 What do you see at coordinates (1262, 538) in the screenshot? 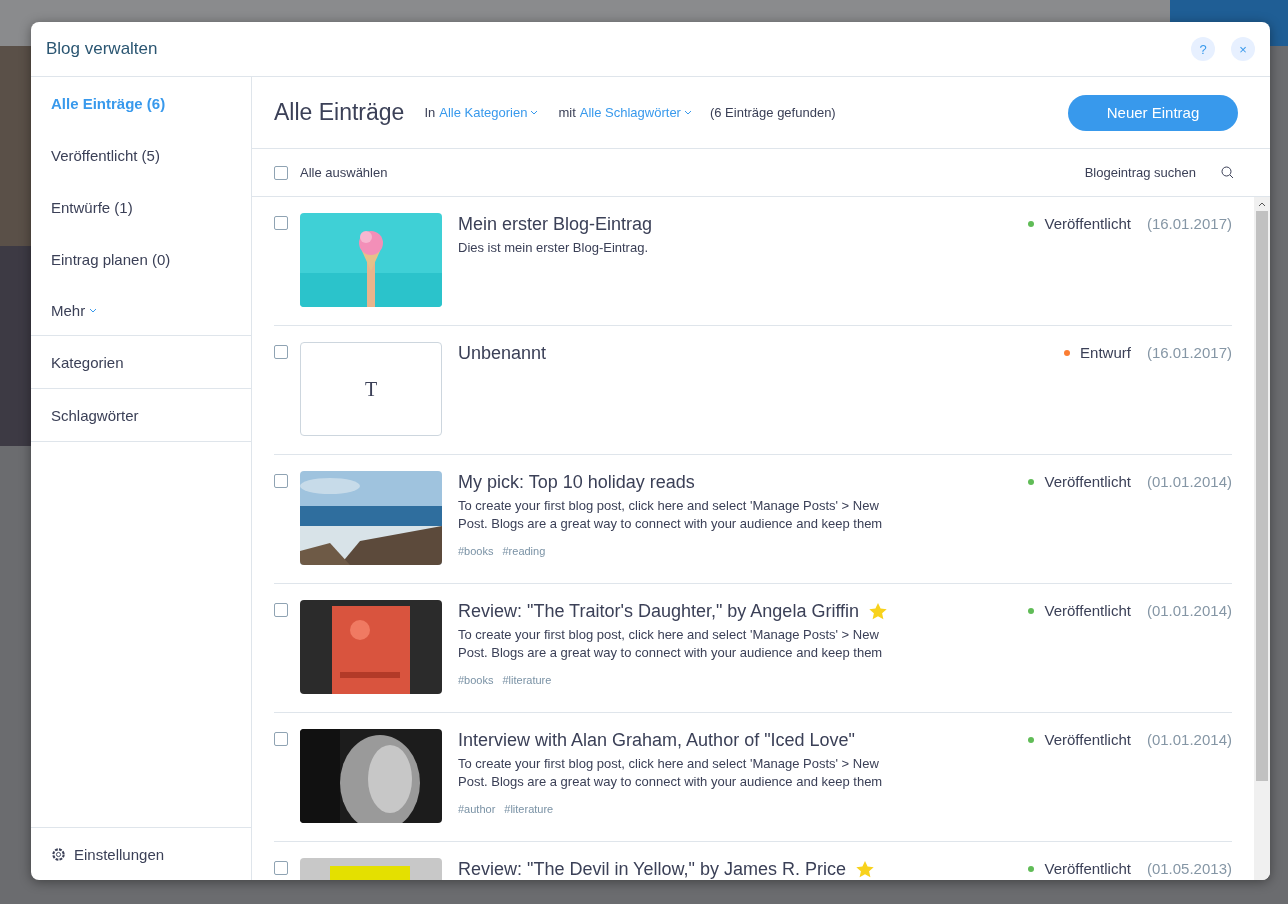
I see `scrollbar` at bounding box center [1262, 538].